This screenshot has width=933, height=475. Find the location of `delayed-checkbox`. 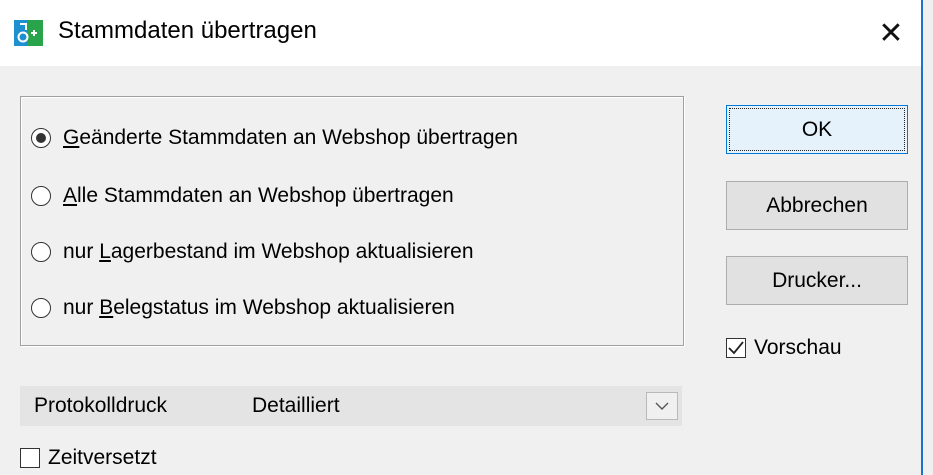

delayed-checkbox is located at coordinates (30, 458).